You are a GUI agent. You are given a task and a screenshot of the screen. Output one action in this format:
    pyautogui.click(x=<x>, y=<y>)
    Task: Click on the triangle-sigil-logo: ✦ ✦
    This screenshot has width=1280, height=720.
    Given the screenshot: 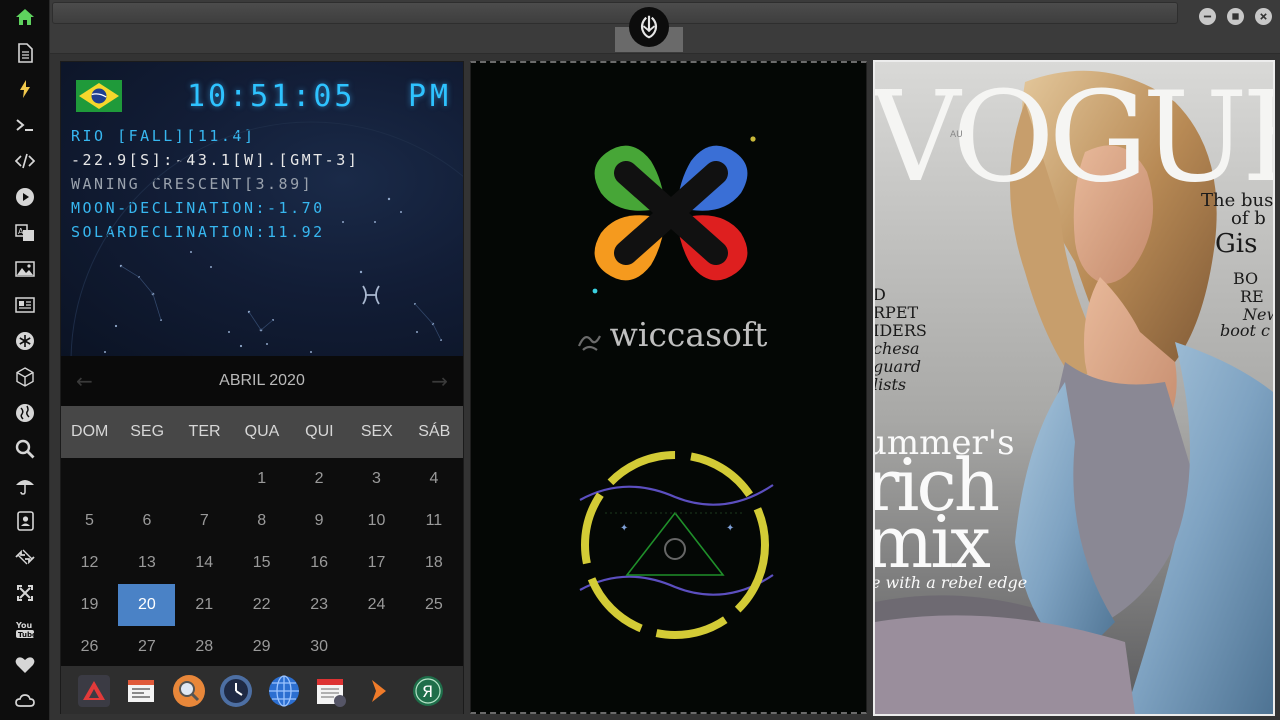 What is the action you would take?
    pyautogui.click(x=676, y=545)
    